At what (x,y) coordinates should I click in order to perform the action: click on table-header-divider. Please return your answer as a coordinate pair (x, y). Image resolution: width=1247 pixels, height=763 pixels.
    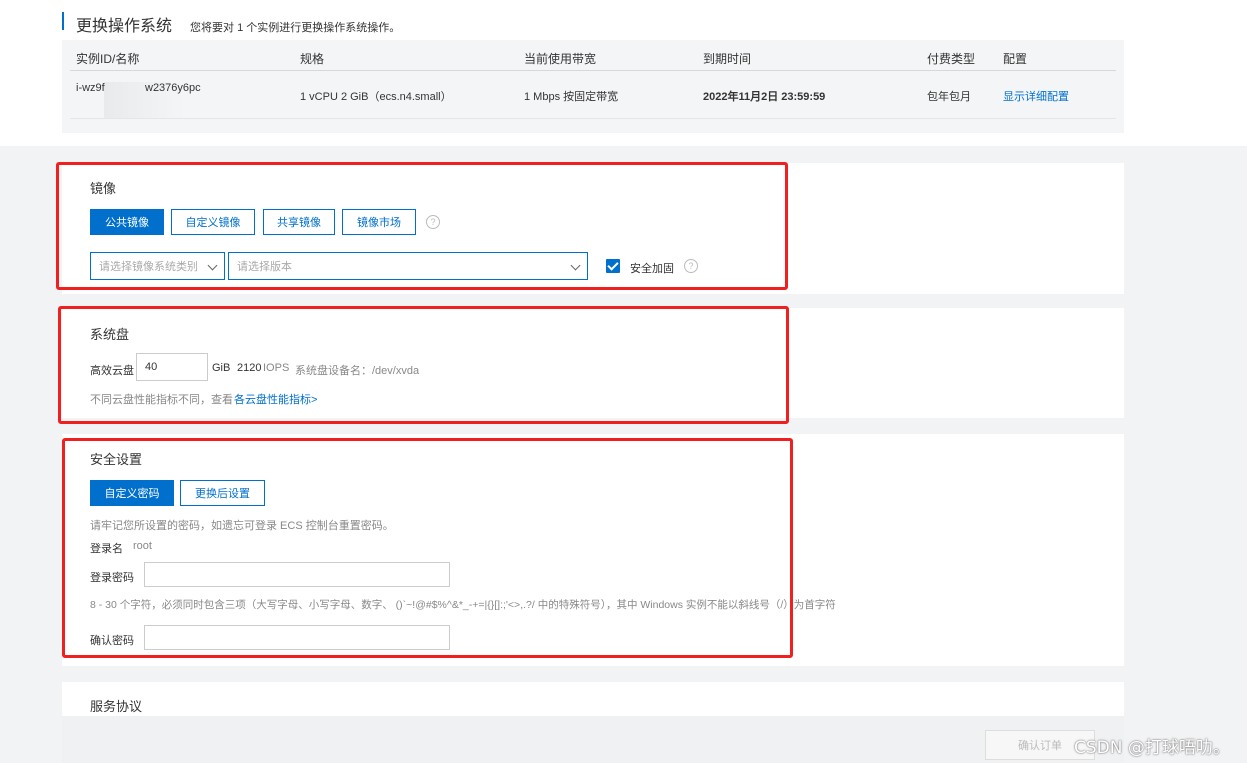
    Looking at the image, I should click on (593, 70).